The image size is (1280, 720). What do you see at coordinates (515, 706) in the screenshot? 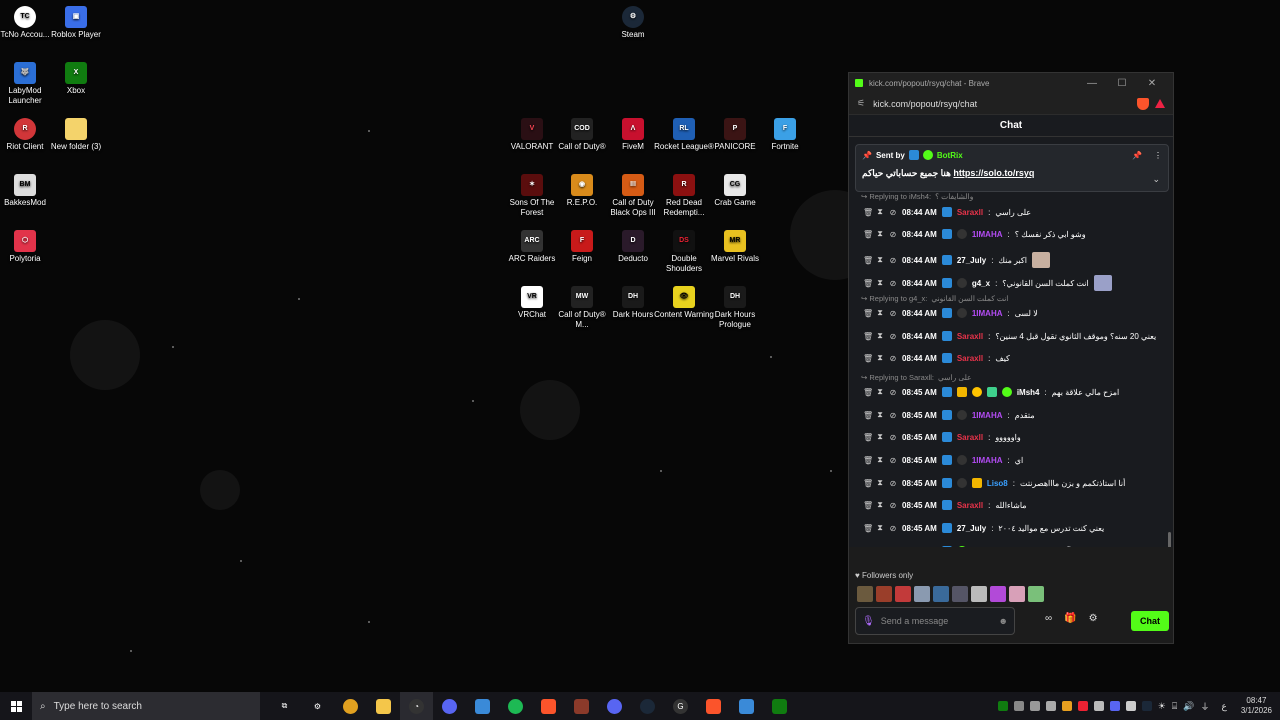
I see `taskbar-spotify` at bounding box center [515, 706].